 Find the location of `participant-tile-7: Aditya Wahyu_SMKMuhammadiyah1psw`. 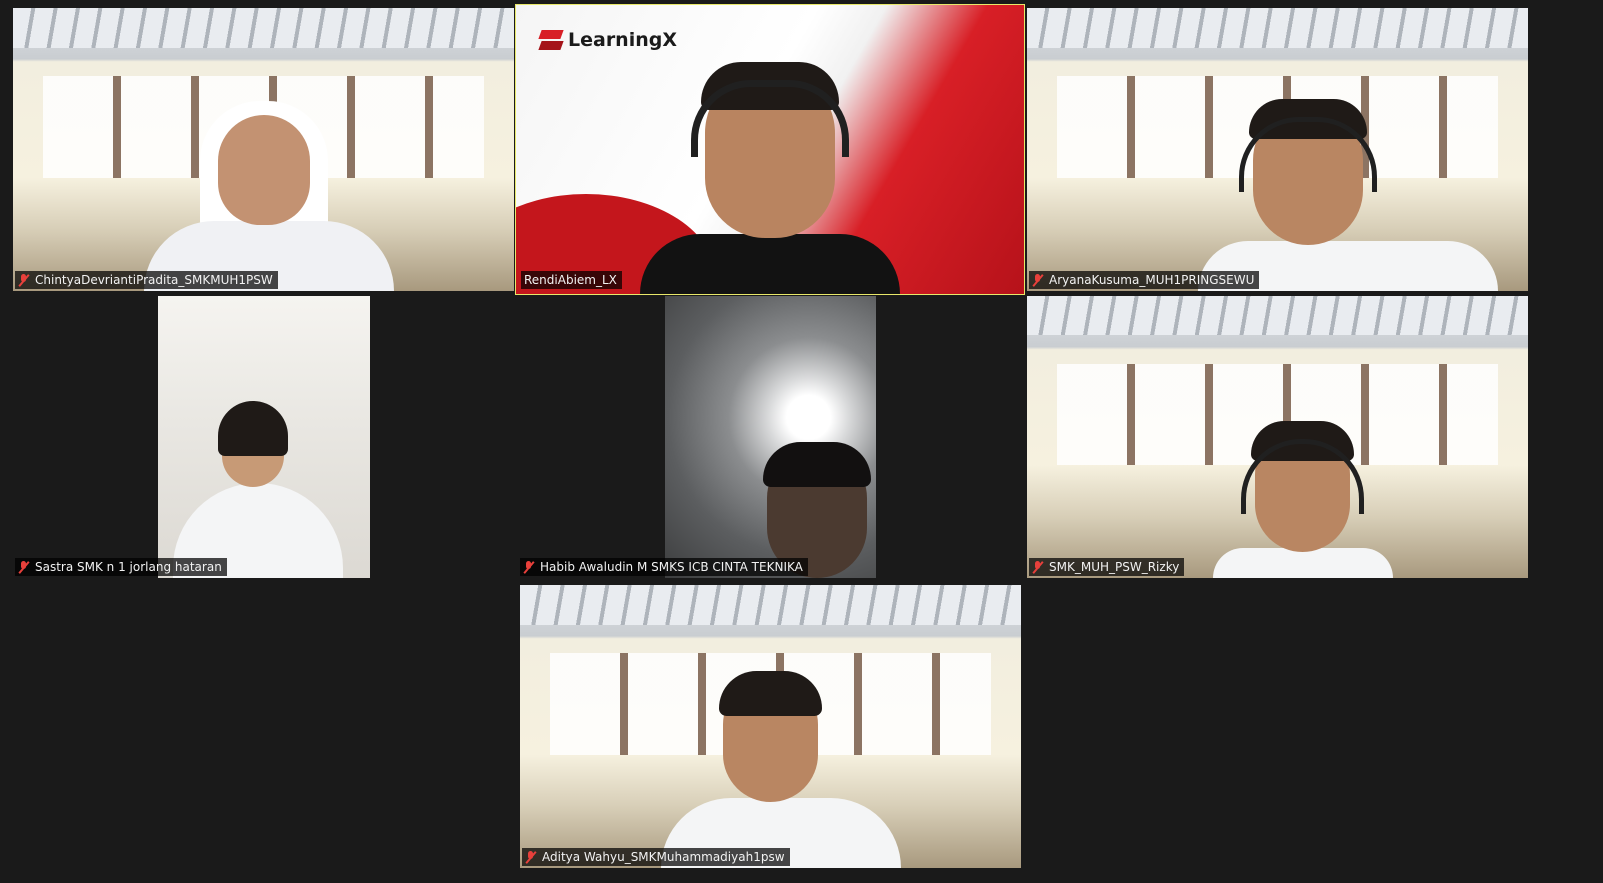

participant-tile-7: Aditya Wahyu_SMKMuhammadiyah1psw is located at coordinates (770, 726).